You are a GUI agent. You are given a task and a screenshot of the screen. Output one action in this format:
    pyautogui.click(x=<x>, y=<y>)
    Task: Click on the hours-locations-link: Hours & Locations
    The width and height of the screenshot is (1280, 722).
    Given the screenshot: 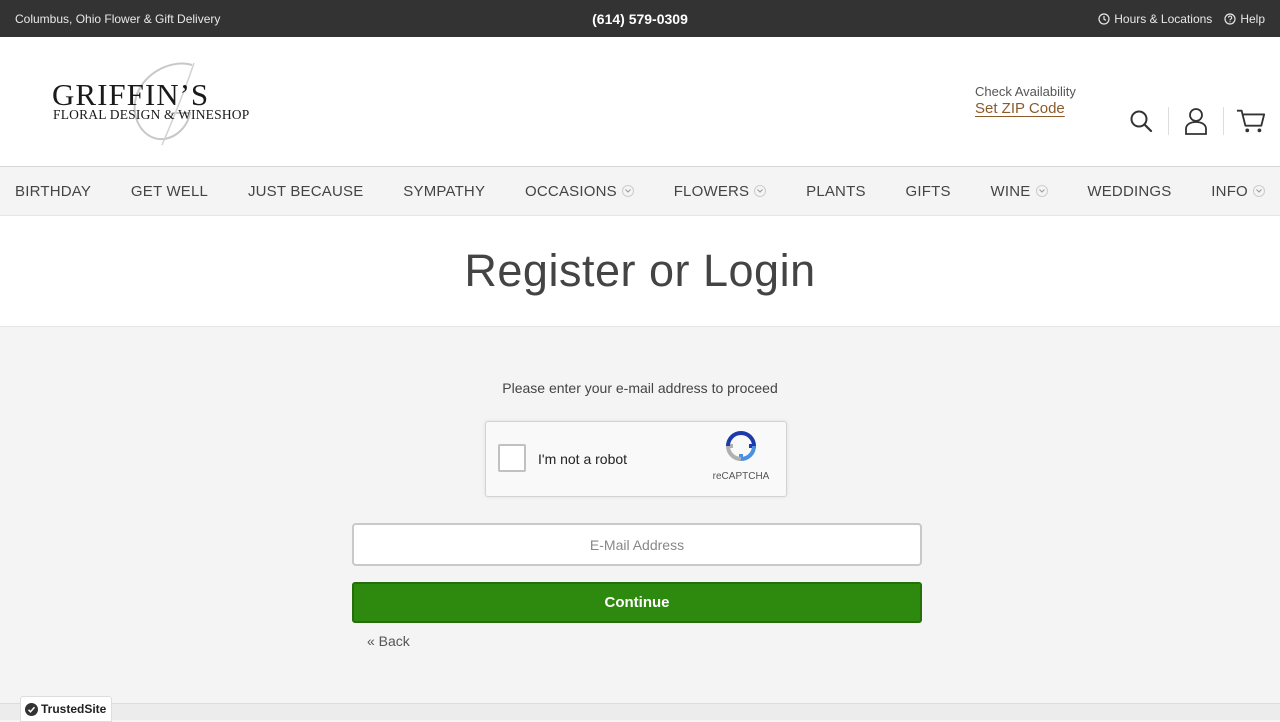 What is the action you would take?
    pyautogui.click(x=1155, y=19)
    